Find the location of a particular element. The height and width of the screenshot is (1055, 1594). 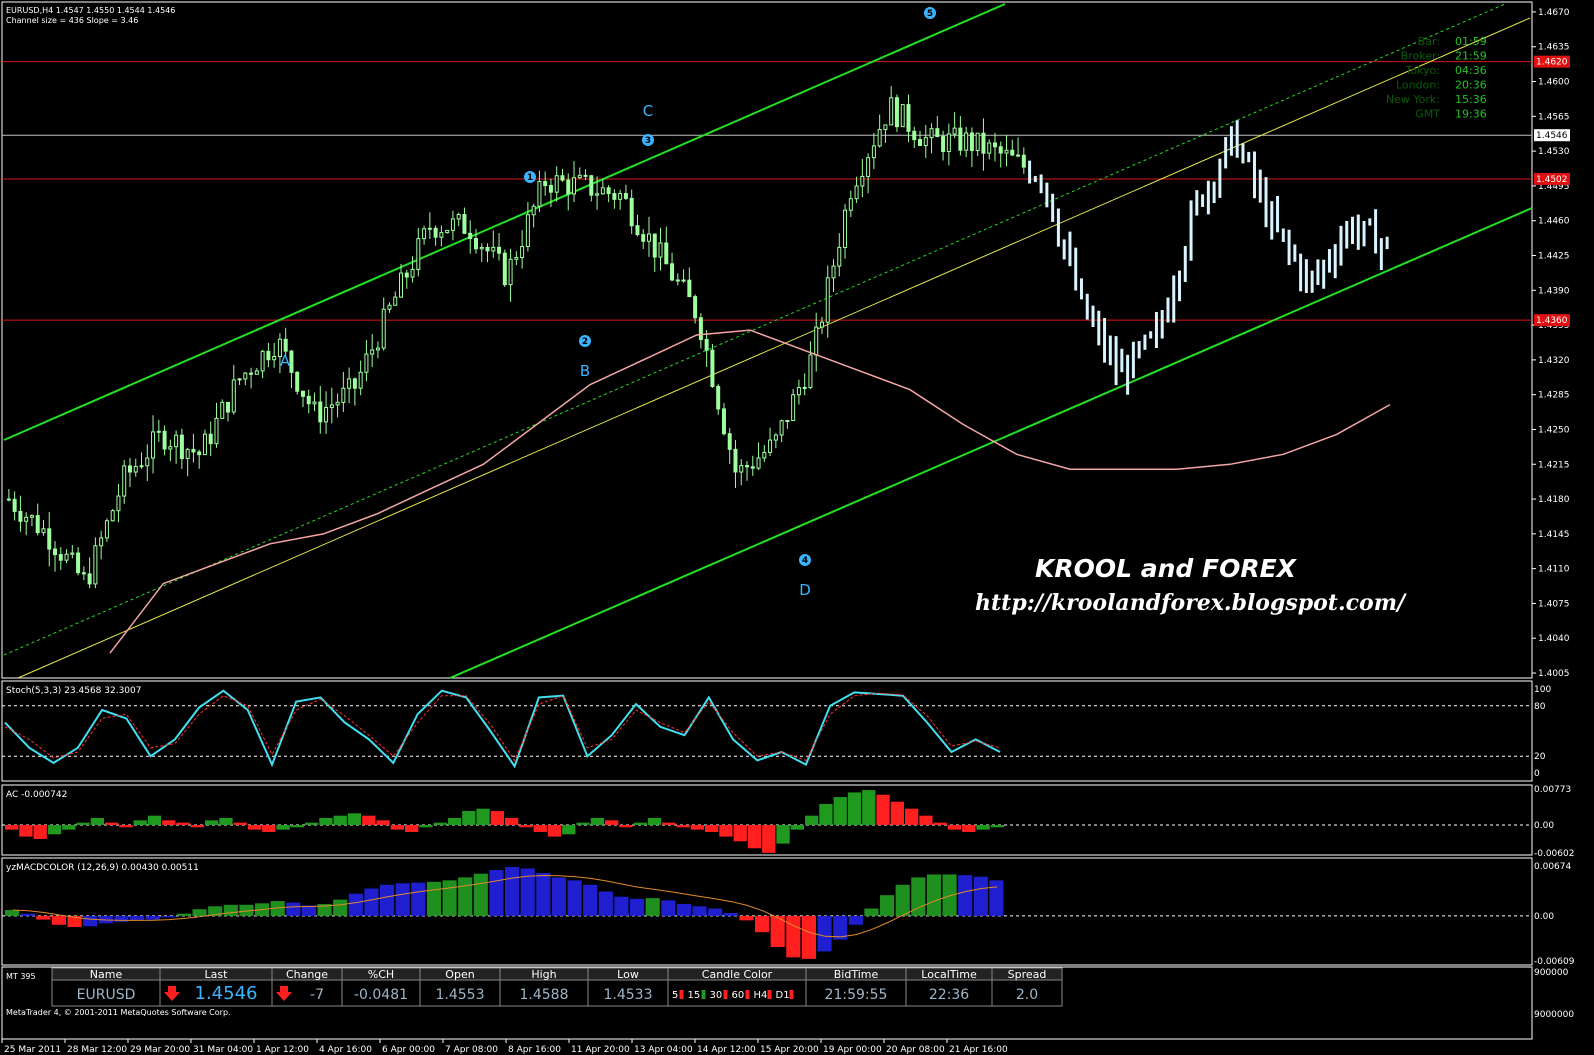

candle-tf-label: 15 is located at coordinates (694, 995).